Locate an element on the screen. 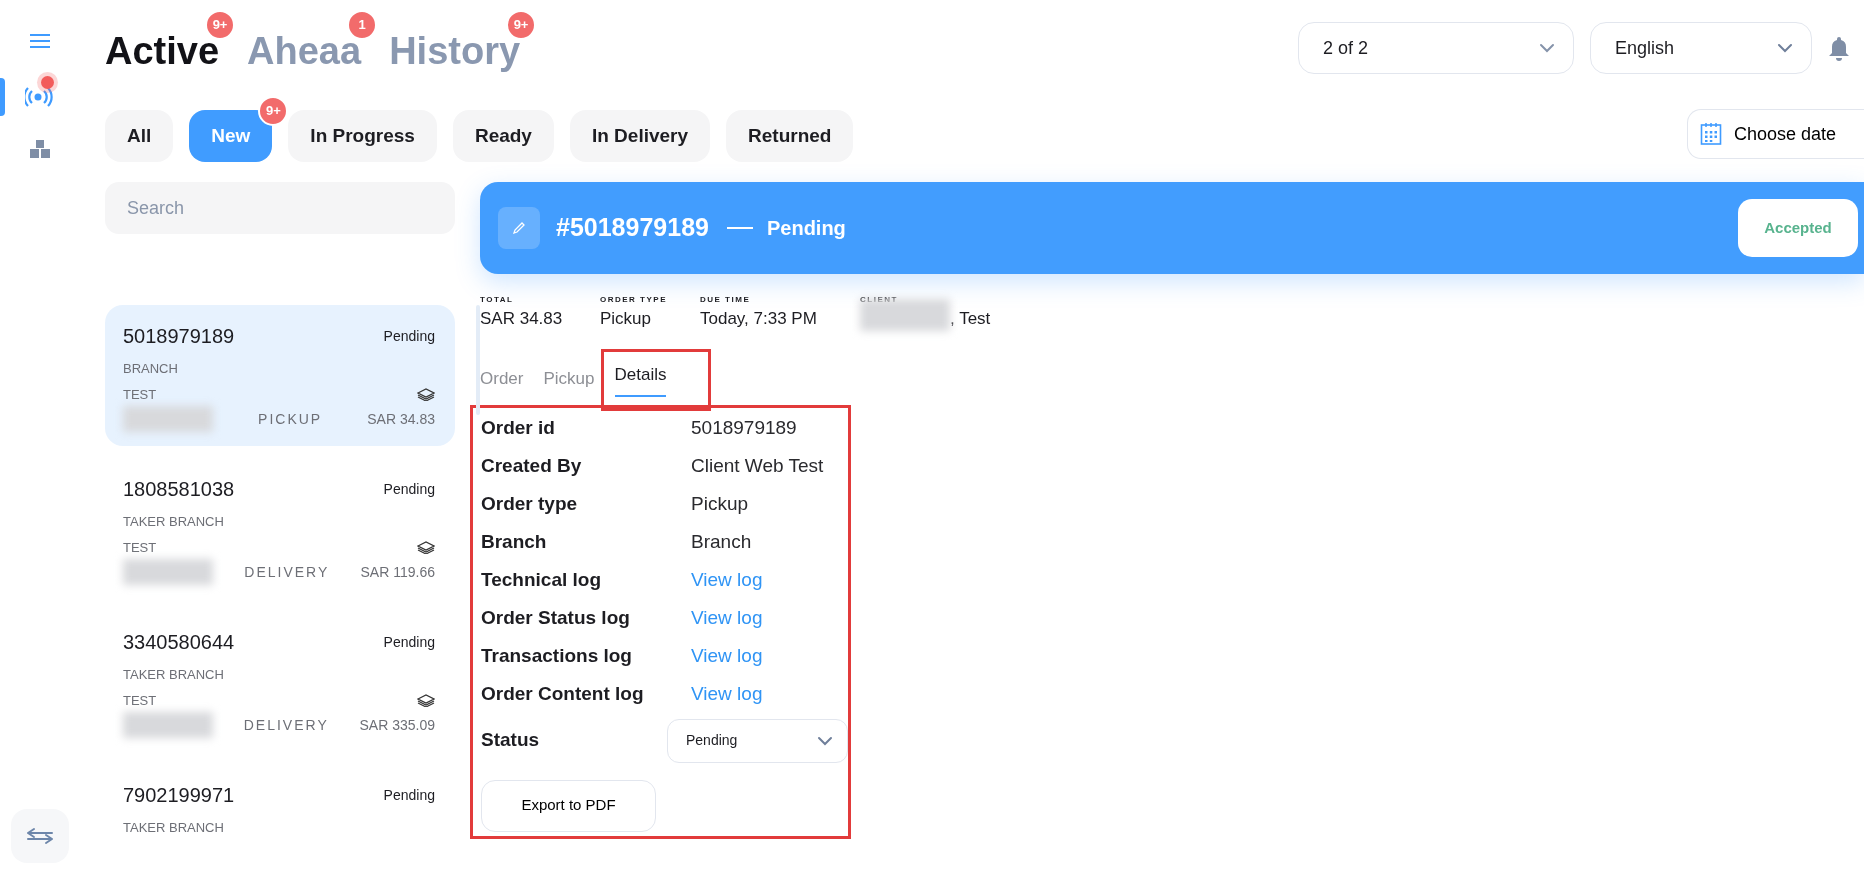  summary-value: SAR 34.83 is located at coordinates (521, 319).